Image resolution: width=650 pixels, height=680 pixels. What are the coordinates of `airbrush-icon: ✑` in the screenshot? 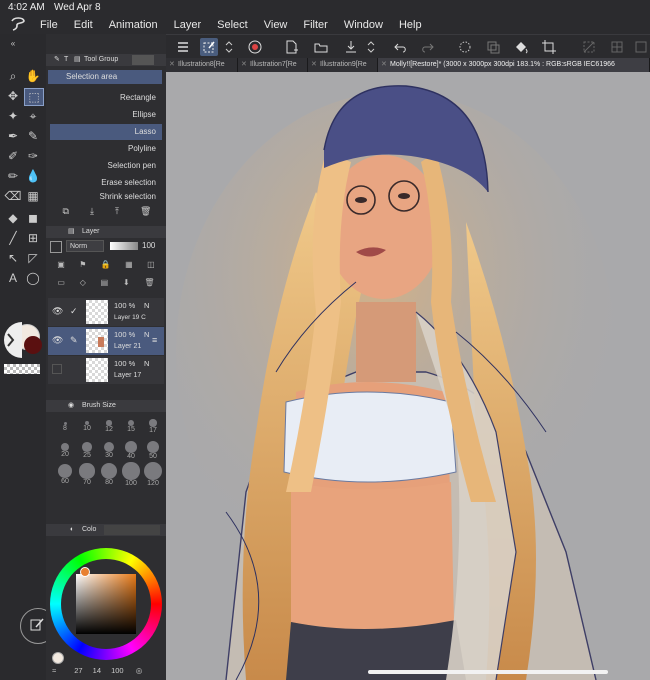 It's located at (33, 156).